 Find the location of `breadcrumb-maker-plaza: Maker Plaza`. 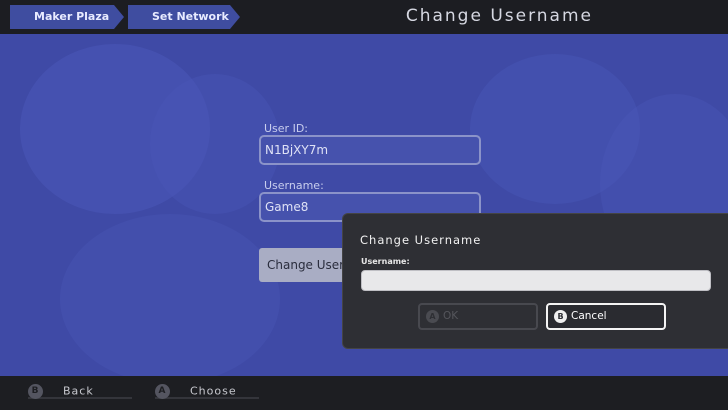

breadcrumb-maker-plaza: Maker Plaza is located at coordinates (67, 17).